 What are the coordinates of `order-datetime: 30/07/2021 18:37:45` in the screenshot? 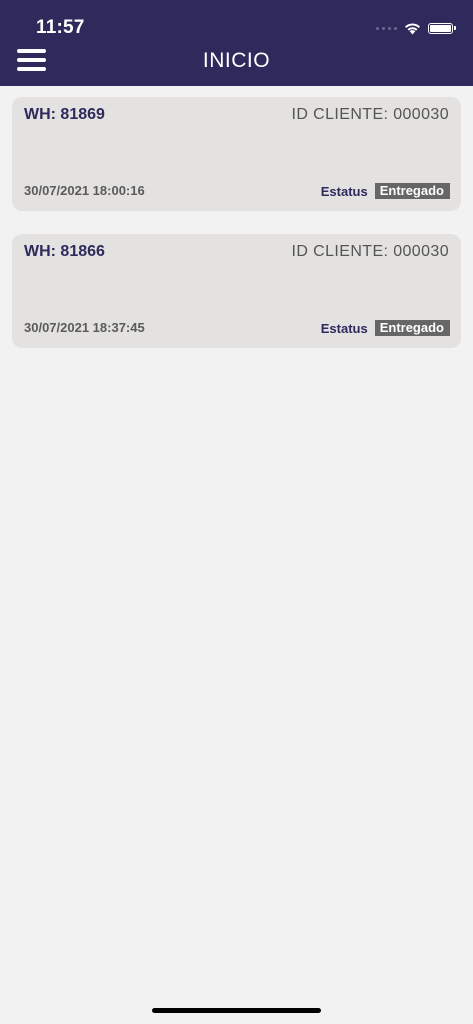 It's located at (84, 327).